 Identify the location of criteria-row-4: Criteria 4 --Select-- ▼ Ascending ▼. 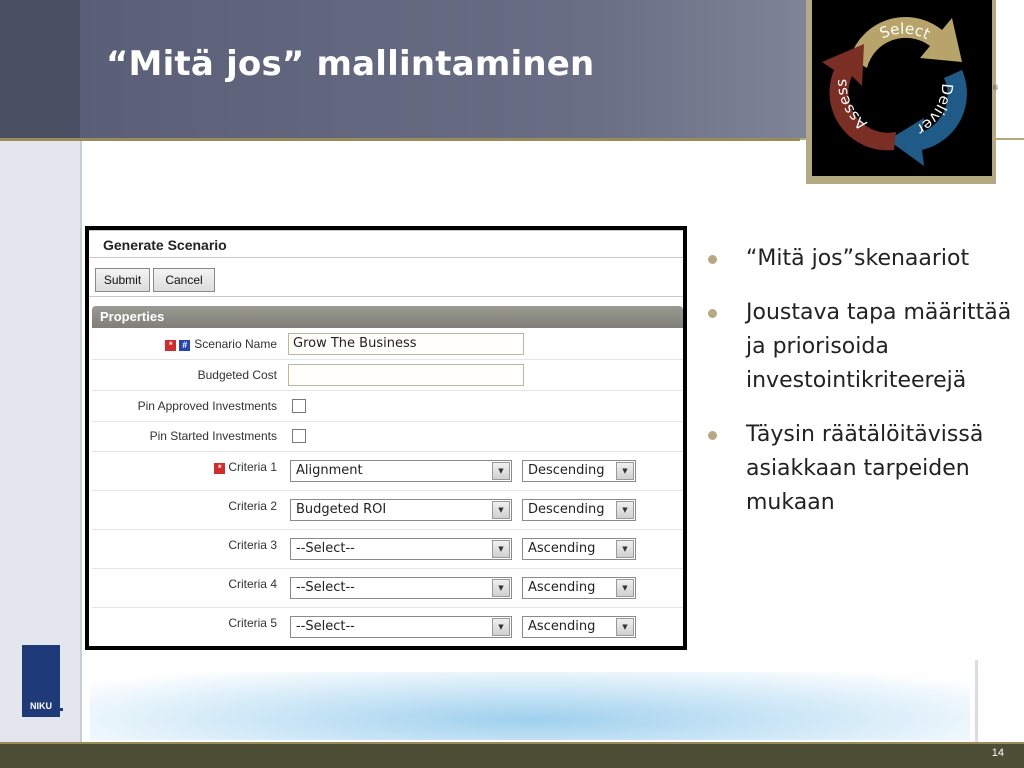
(387, 588).